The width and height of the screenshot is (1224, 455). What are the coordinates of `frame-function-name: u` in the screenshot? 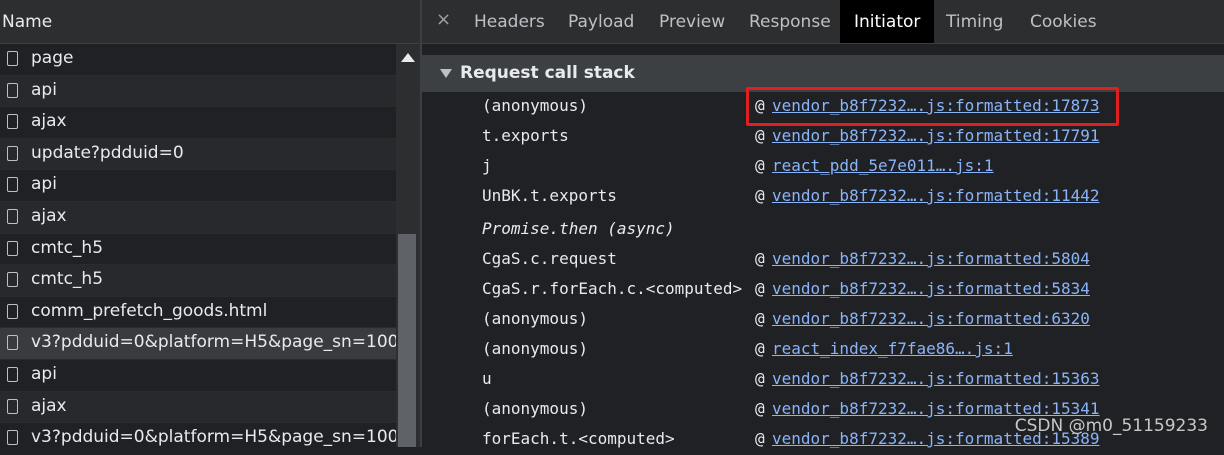 It's located at (487, 378).